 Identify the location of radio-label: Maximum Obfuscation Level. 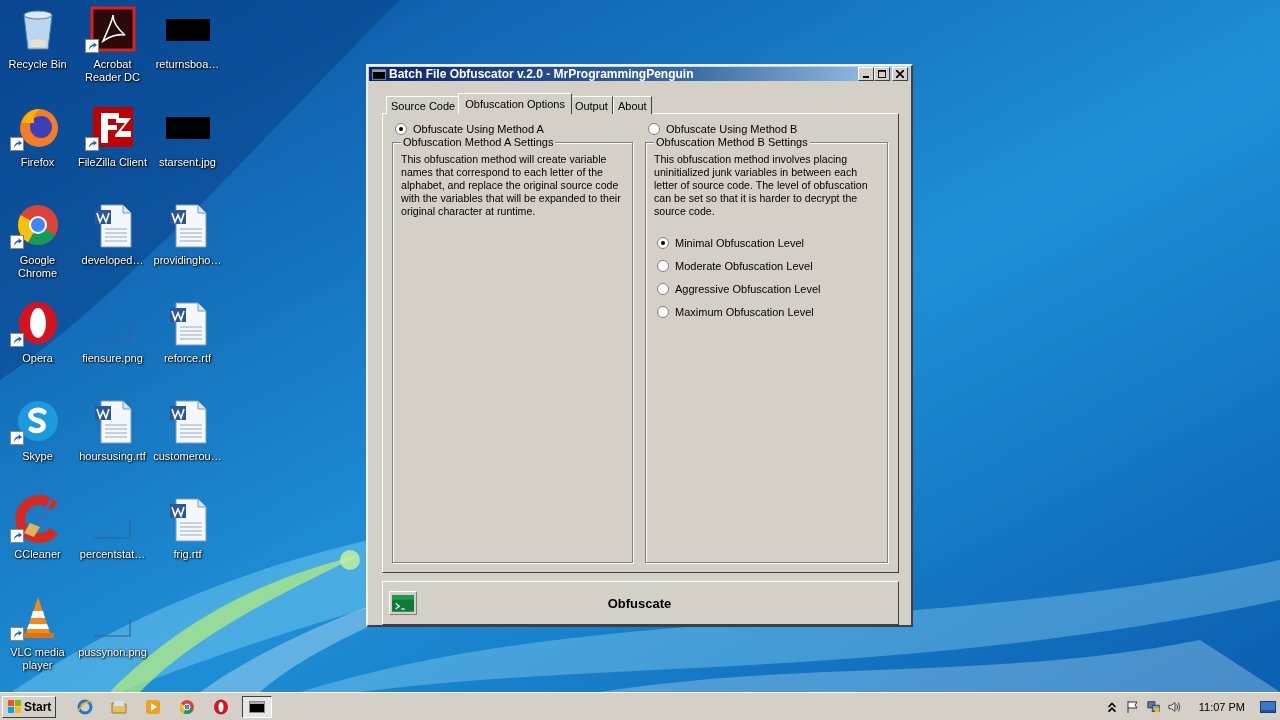
(744, 312).